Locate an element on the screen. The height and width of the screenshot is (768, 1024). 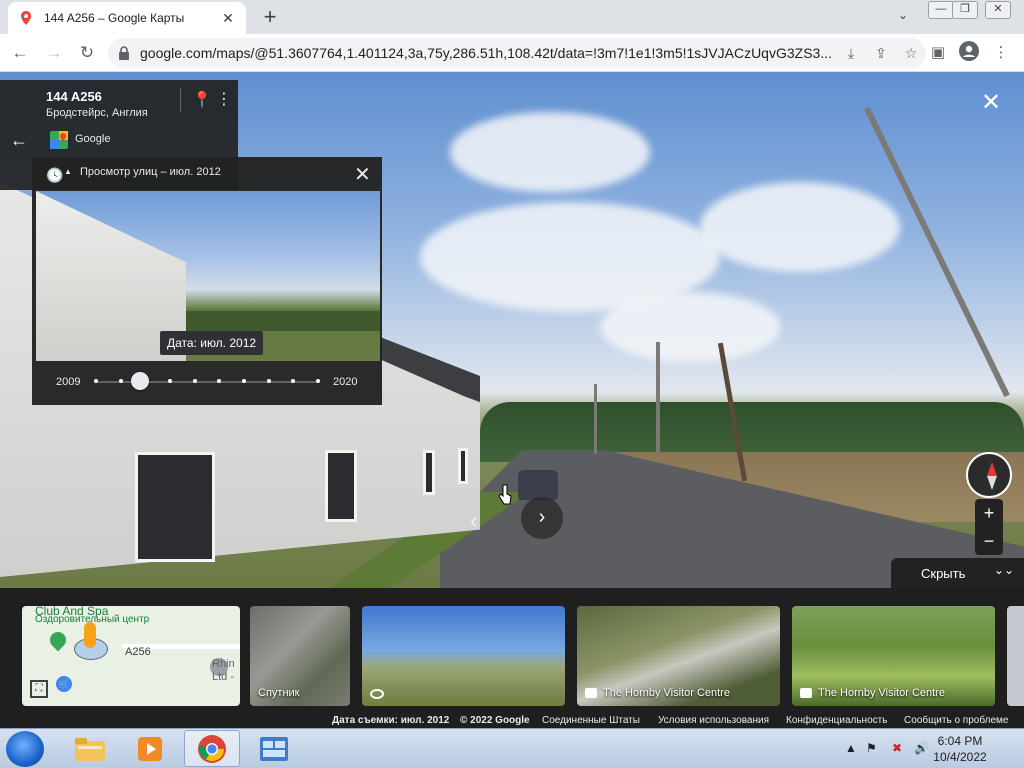
terms-link: Условия использования is located at coordinates (713, 720).